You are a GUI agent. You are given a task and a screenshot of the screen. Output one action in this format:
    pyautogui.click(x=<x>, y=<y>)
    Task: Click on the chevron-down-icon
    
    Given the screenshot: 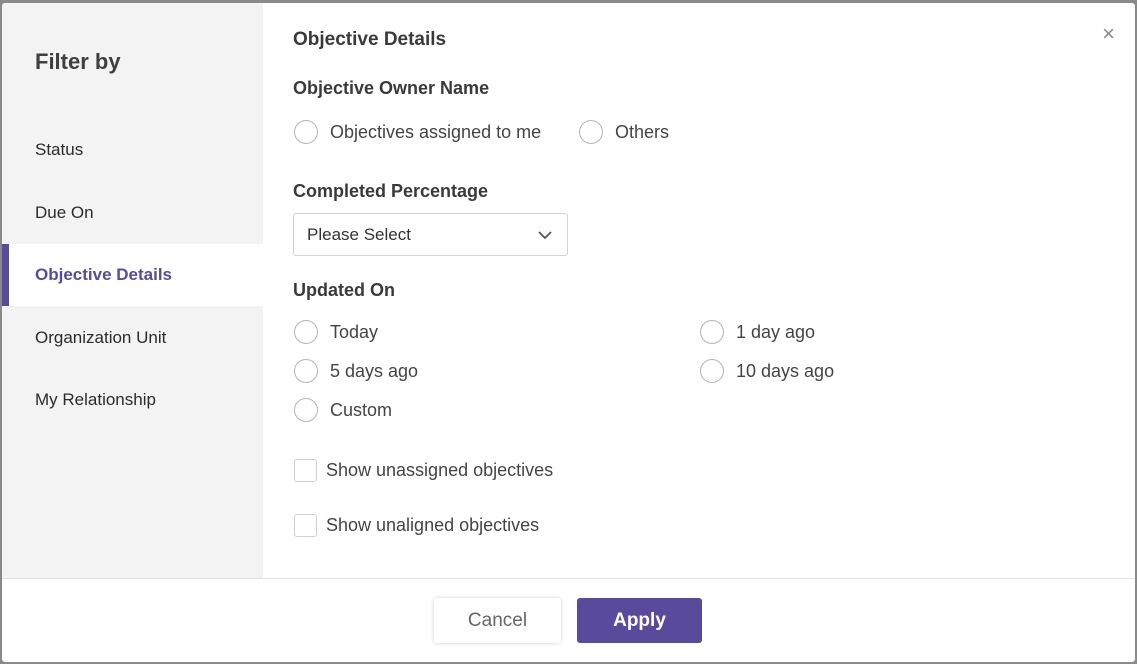 What is the action you would take?
    pyautogui.click(x=545, y=234)
    